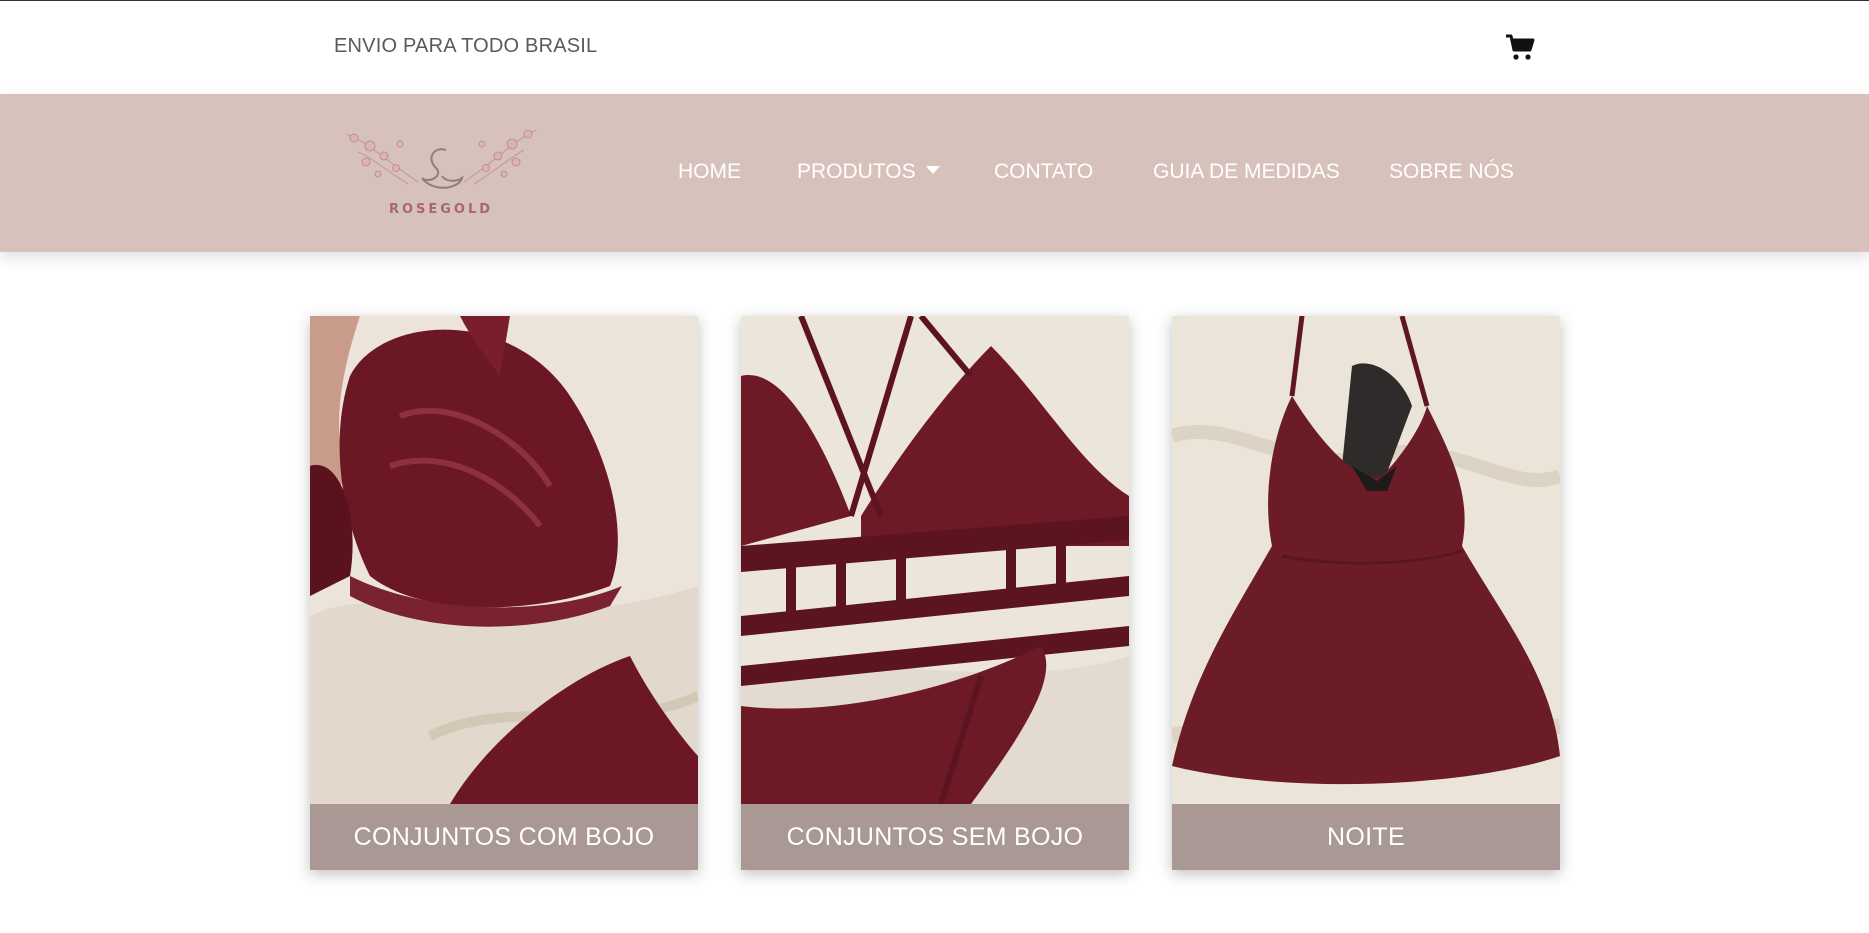  I want to click on category-label: NOITE, so click(1366, 837).